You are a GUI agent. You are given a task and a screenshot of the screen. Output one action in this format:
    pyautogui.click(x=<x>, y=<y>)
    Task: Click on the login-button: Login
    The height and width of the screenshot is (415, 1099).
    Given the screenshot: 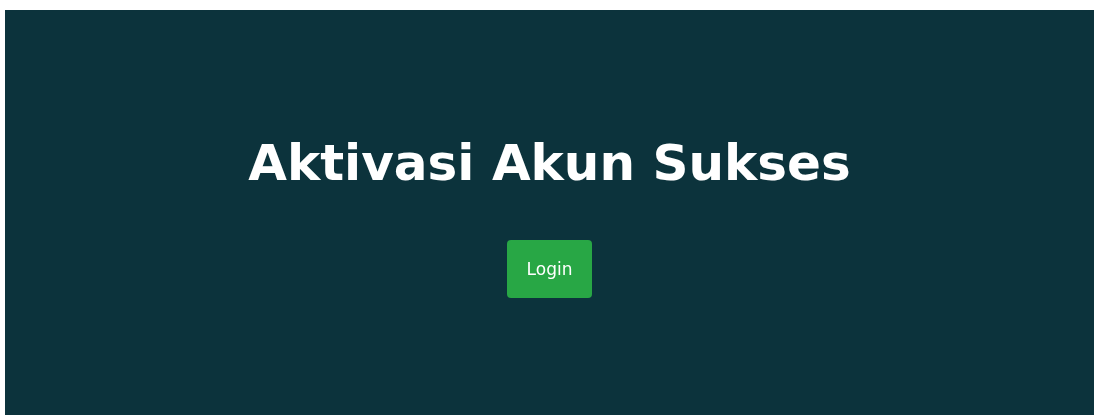 What is the action you would take?
    pyautogui.click(x=549, y=269)
    